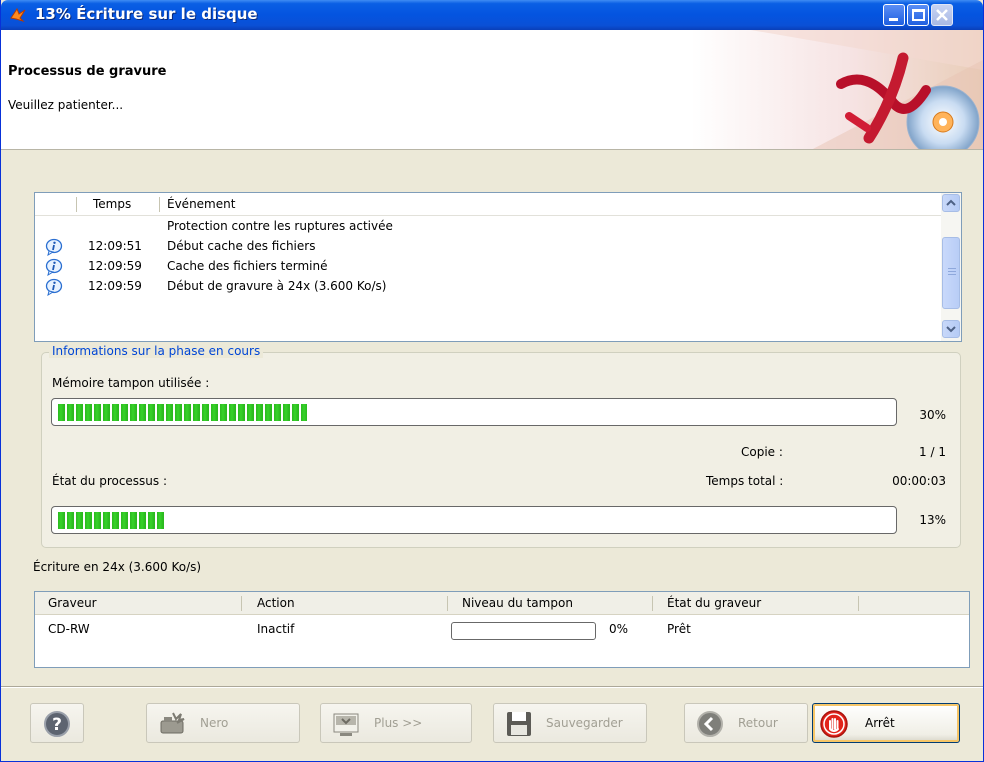  Describe the element at coordinates (112, 520) in the screenshot. I see `process-progress-fill` at that location.